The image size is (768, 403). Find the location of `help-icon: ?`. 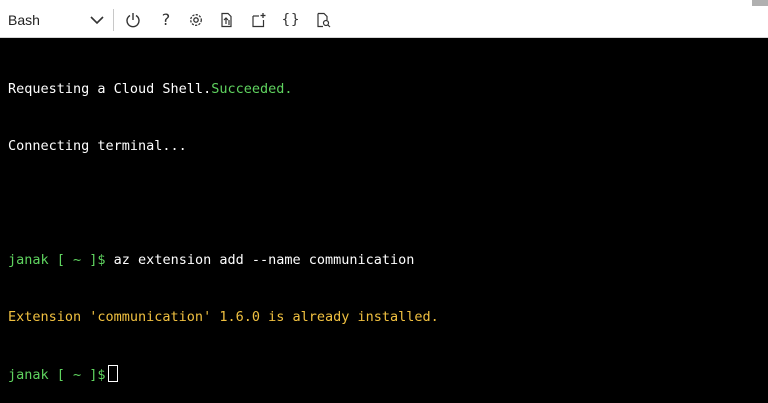

help-icon: ? is located at coordinates (166, 19).